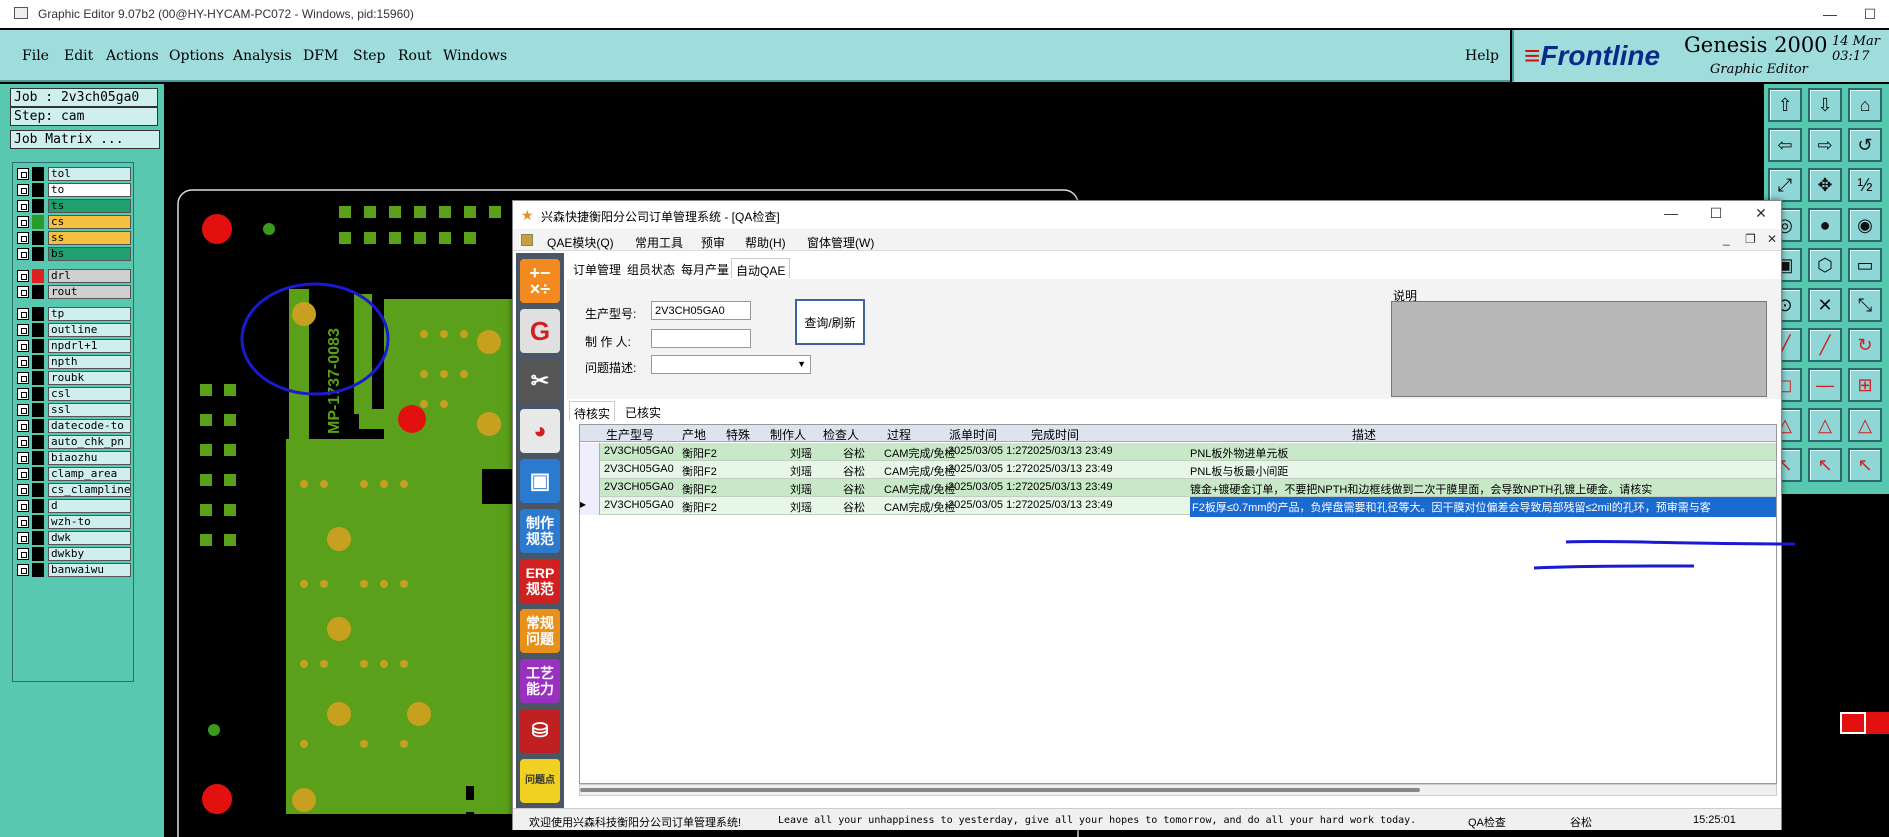  Describe the element at coordinates (89, 458) in the screenshot. I see `layer-name: biaozhu` at that location.